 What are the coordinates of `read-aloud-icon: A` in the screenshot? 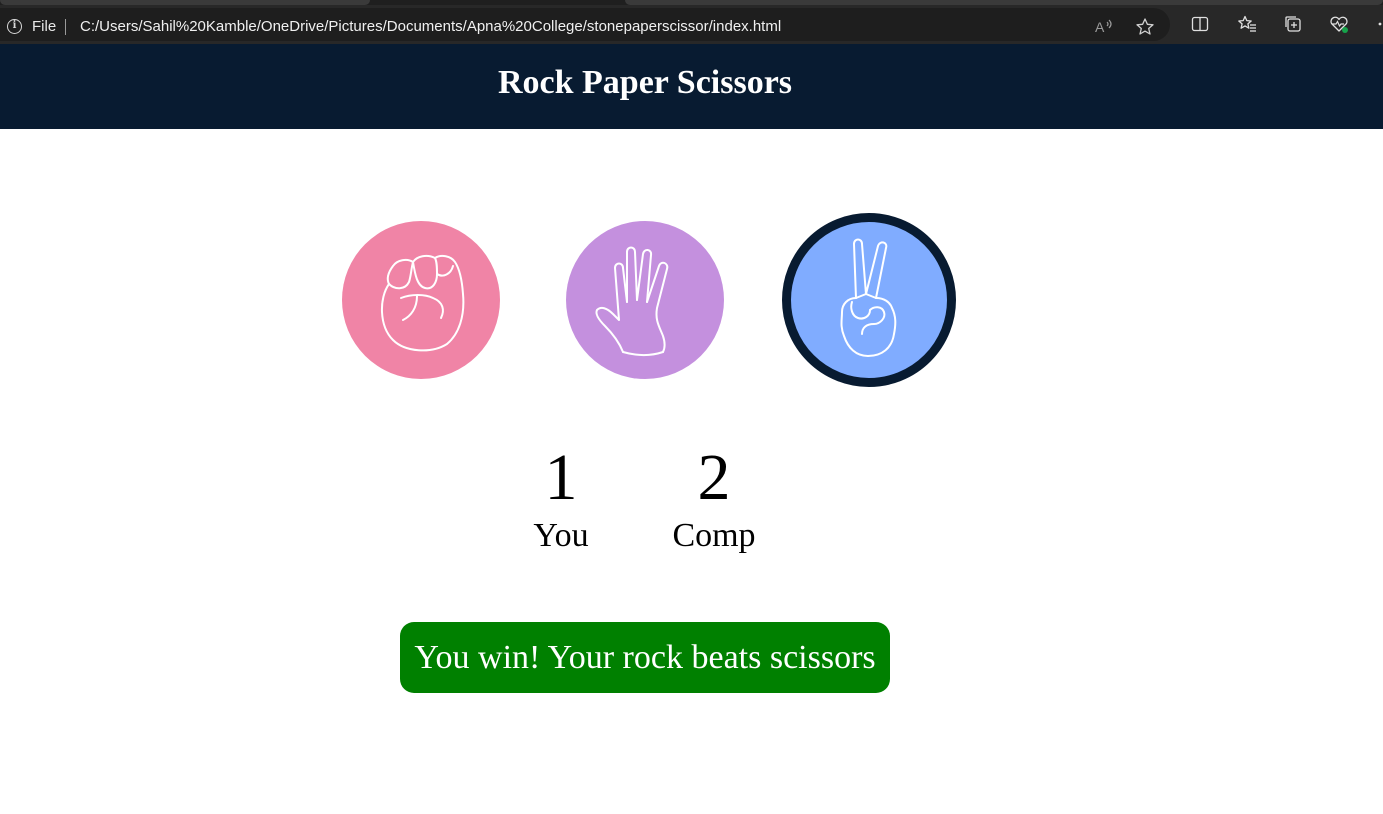 It's located at (1104, 27).